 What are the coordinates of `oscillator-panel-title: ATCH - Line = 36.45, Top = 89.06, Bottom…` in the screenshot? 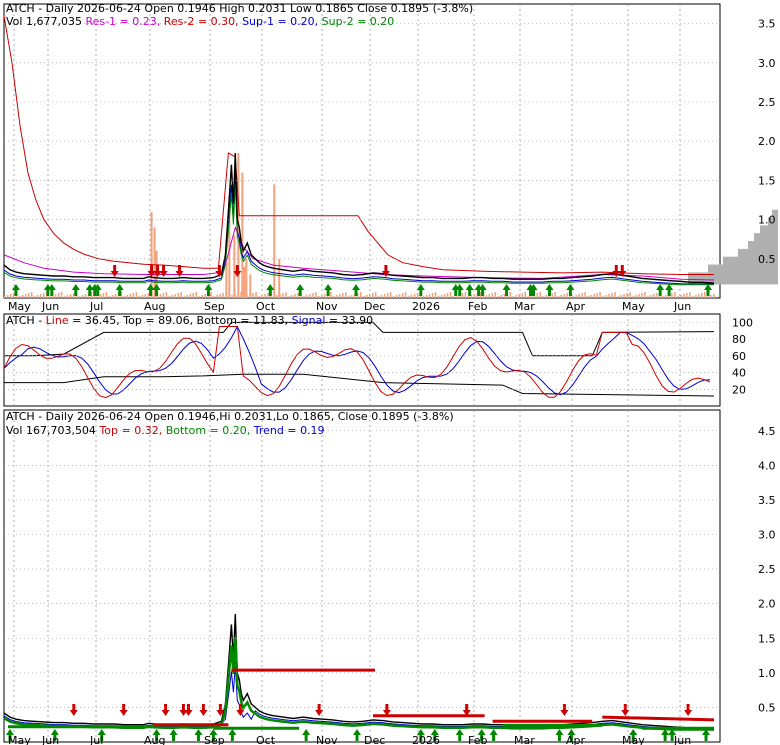 It's located at (189, 320).